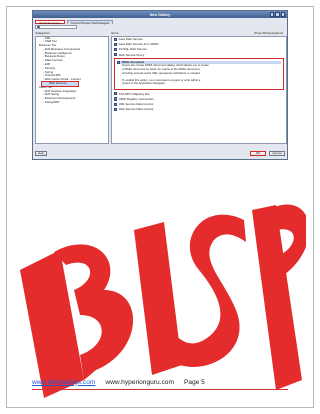  I want to click on items-header: Items:, so click(115, 33).